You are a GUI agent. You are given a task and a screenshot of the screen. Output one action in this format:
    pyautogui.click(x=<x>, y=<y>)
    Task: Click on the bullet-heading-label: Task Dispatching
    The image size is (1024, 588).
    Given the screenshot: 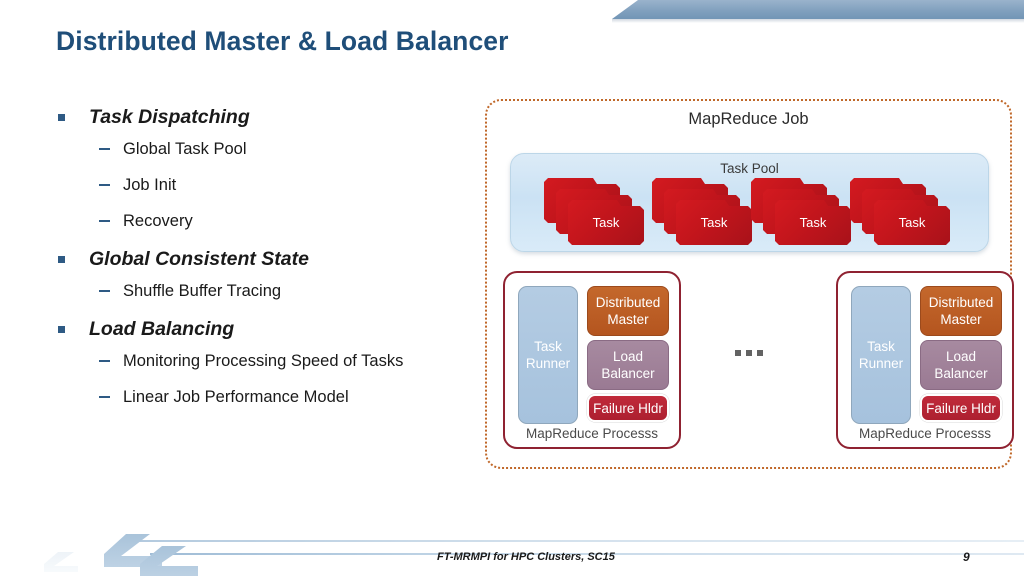 What is the action you would take?
    pyautogui.click(x=169, y=117)
    